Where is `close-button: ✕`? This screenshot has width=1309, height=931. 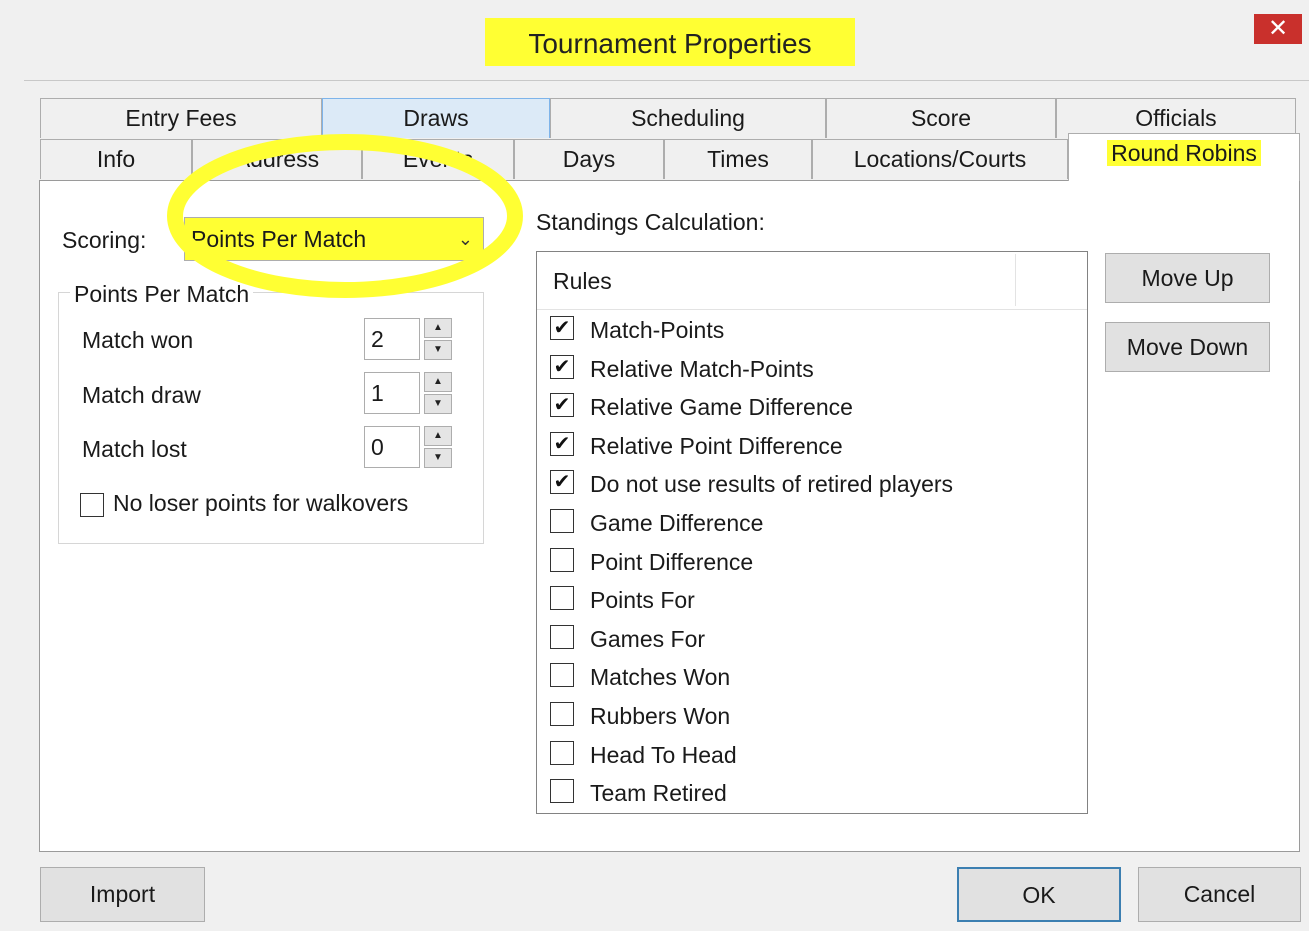
close-button: ✕ is located at coordinates (1278, 29).